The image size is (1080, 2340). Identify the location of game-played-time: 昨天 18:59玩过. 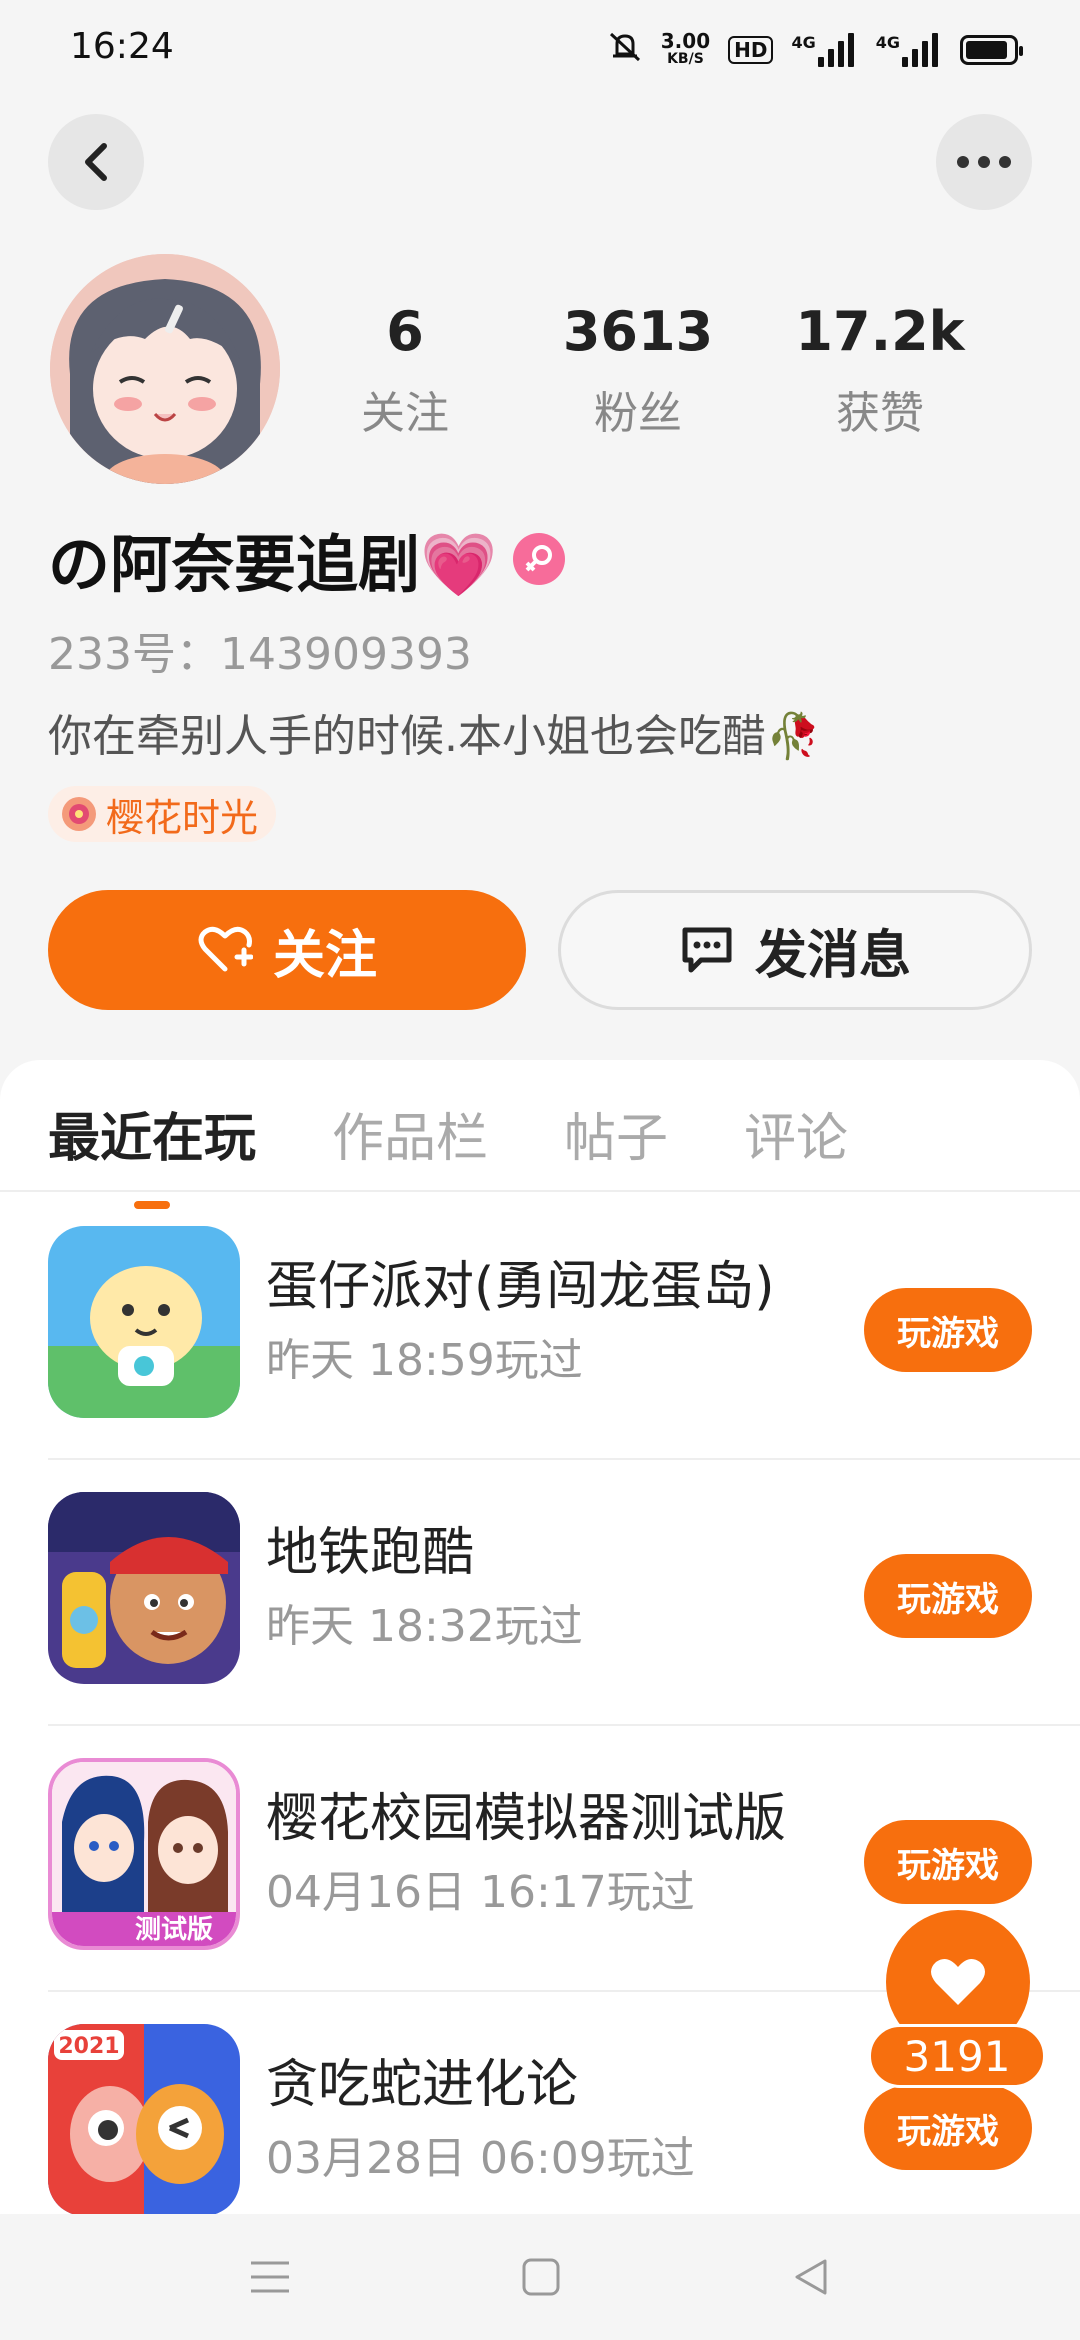
(424, 1360).